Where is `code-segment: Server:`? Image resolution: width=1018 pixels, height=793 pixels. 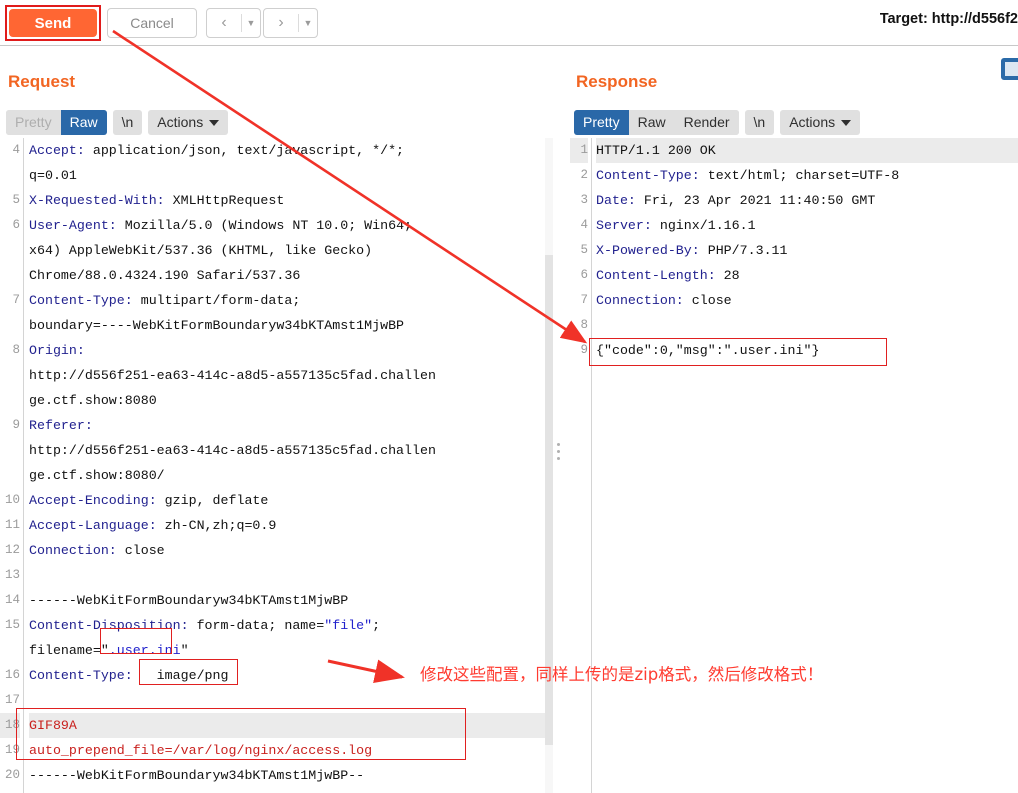
code-segment: Server: is located at coordinates (628, 225).